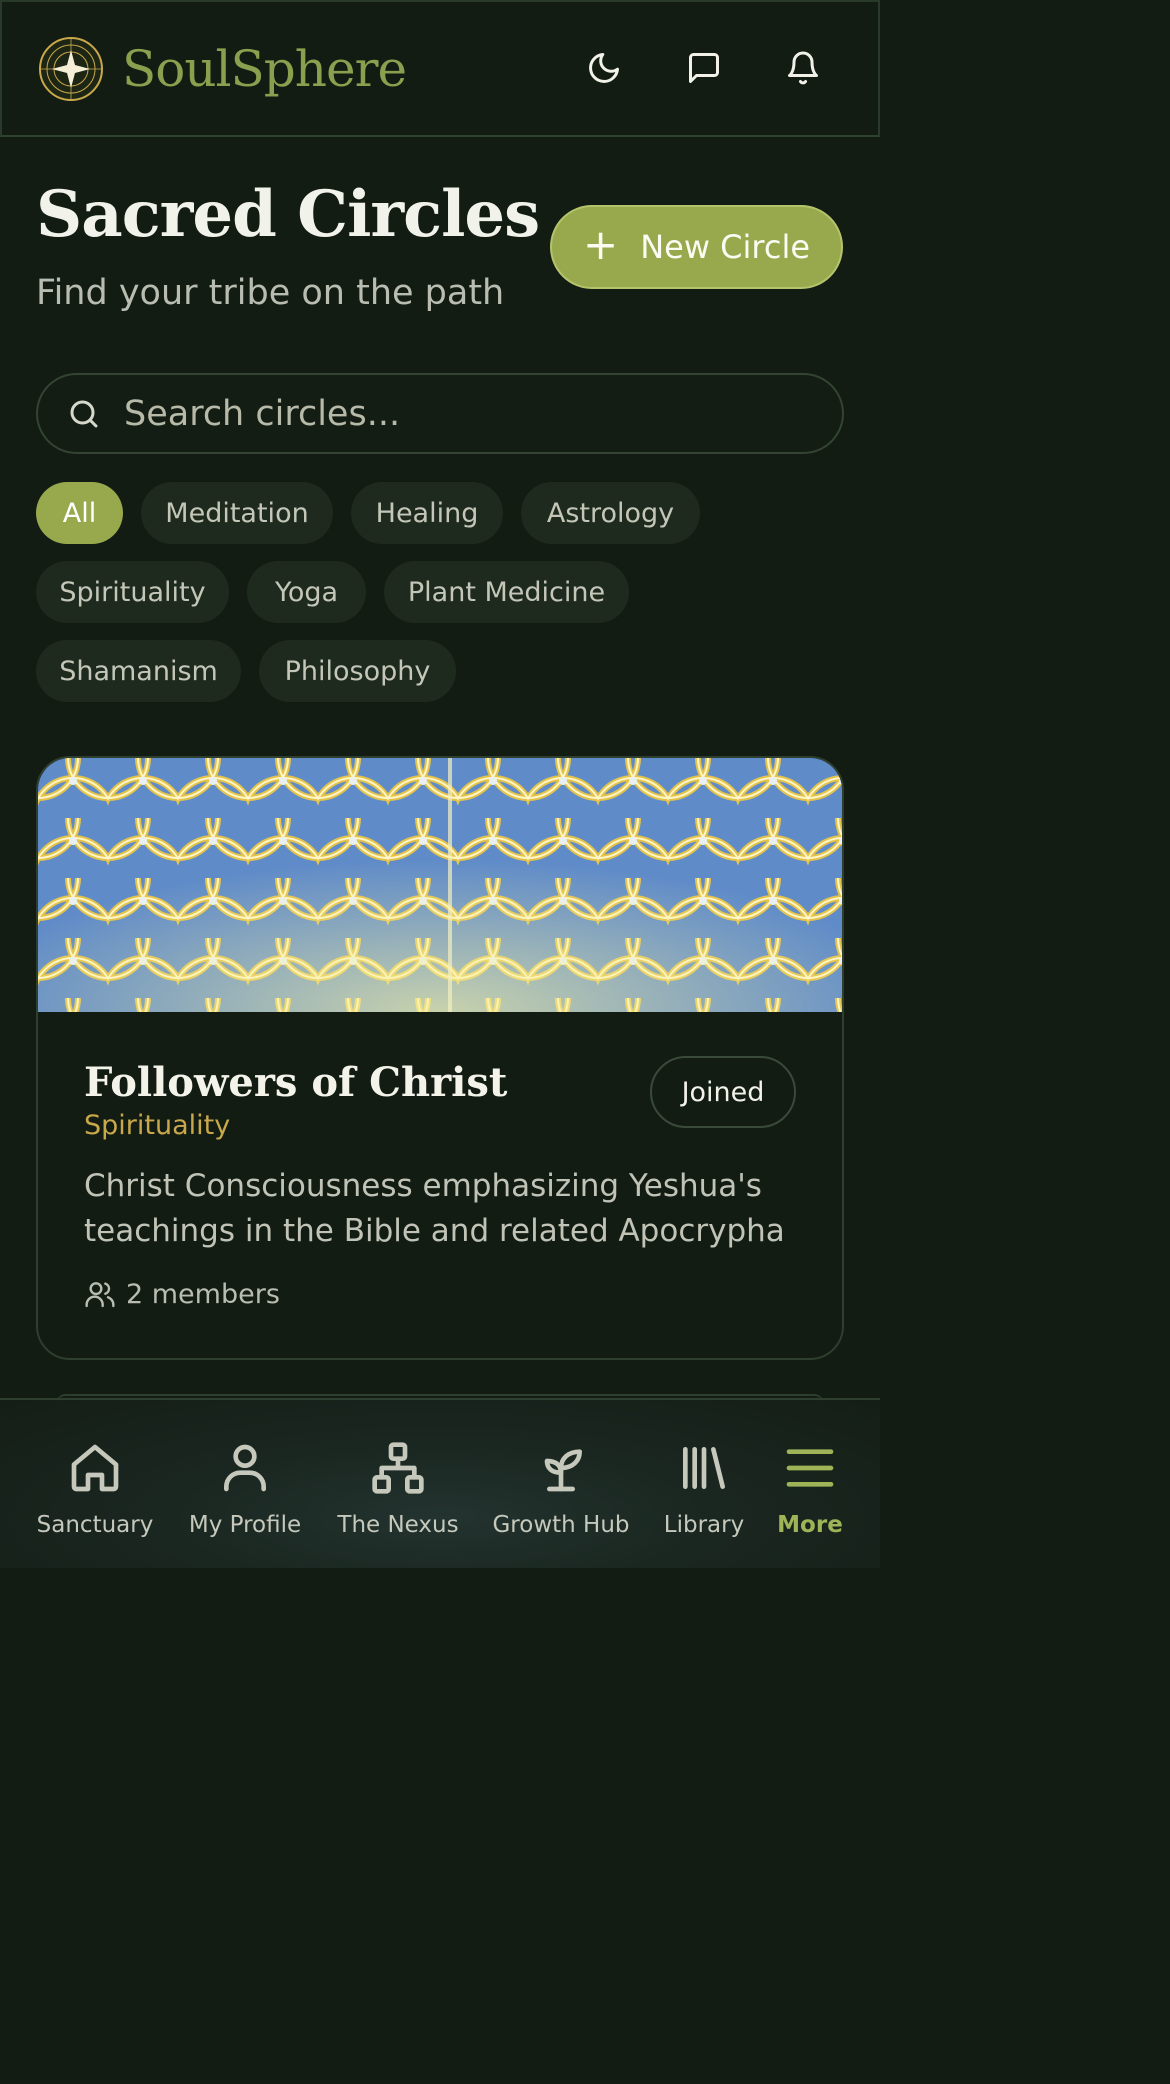 Image resolution: width=1170 pixels, height=2084 pixels. I want to click on search-bar, so click(440, 413).